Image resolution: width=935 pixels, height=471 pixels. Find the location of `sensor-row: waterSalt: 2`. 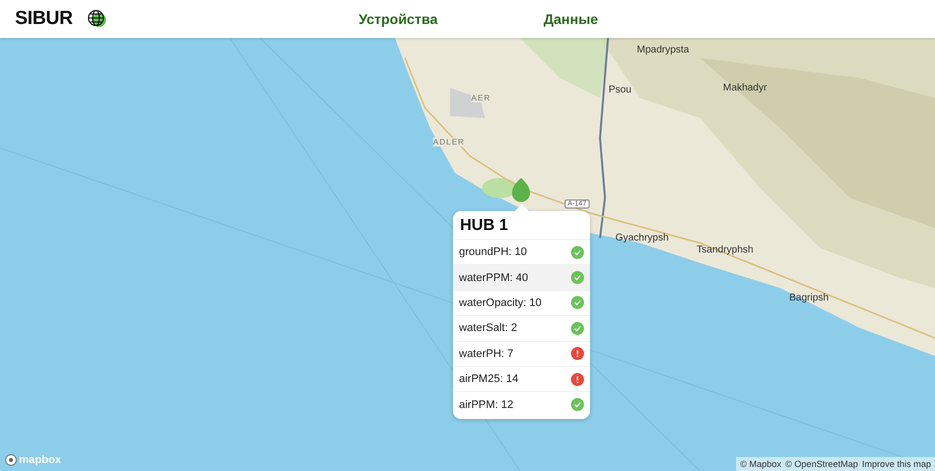

sensor-row: waterSalt: 2 is located at coordinates (521, 328).